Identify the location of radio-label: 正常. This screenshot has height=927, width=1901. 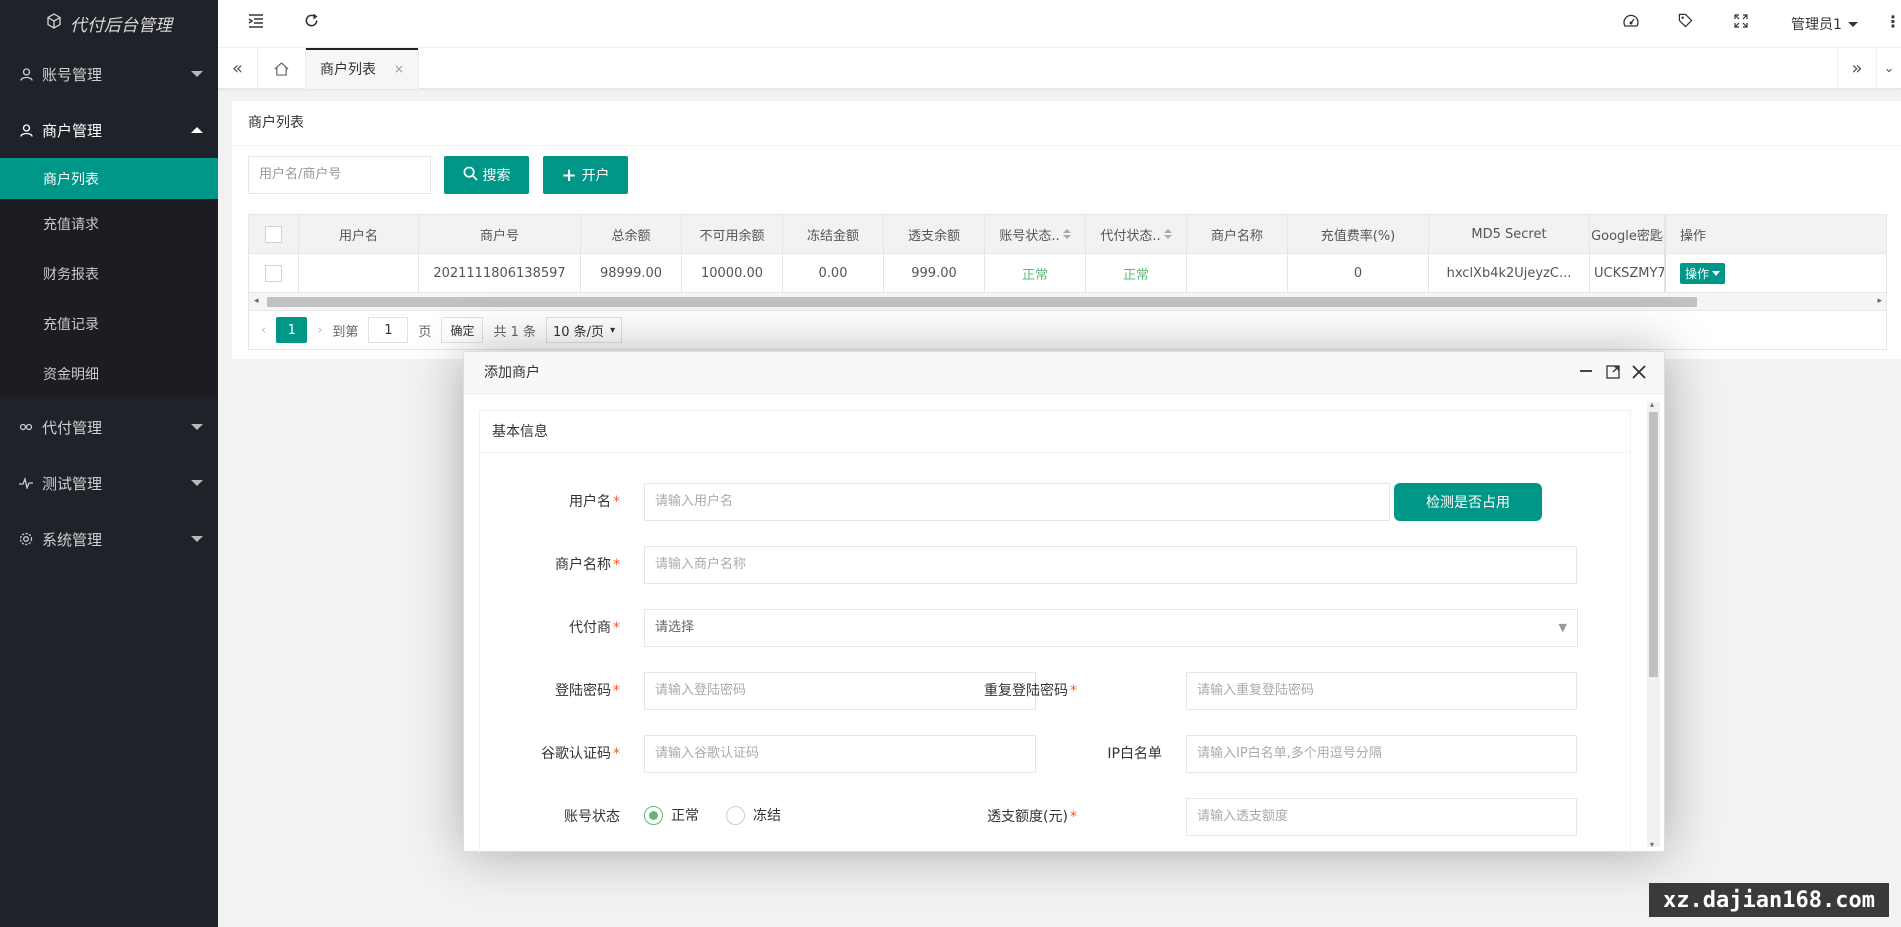
(685, 816).